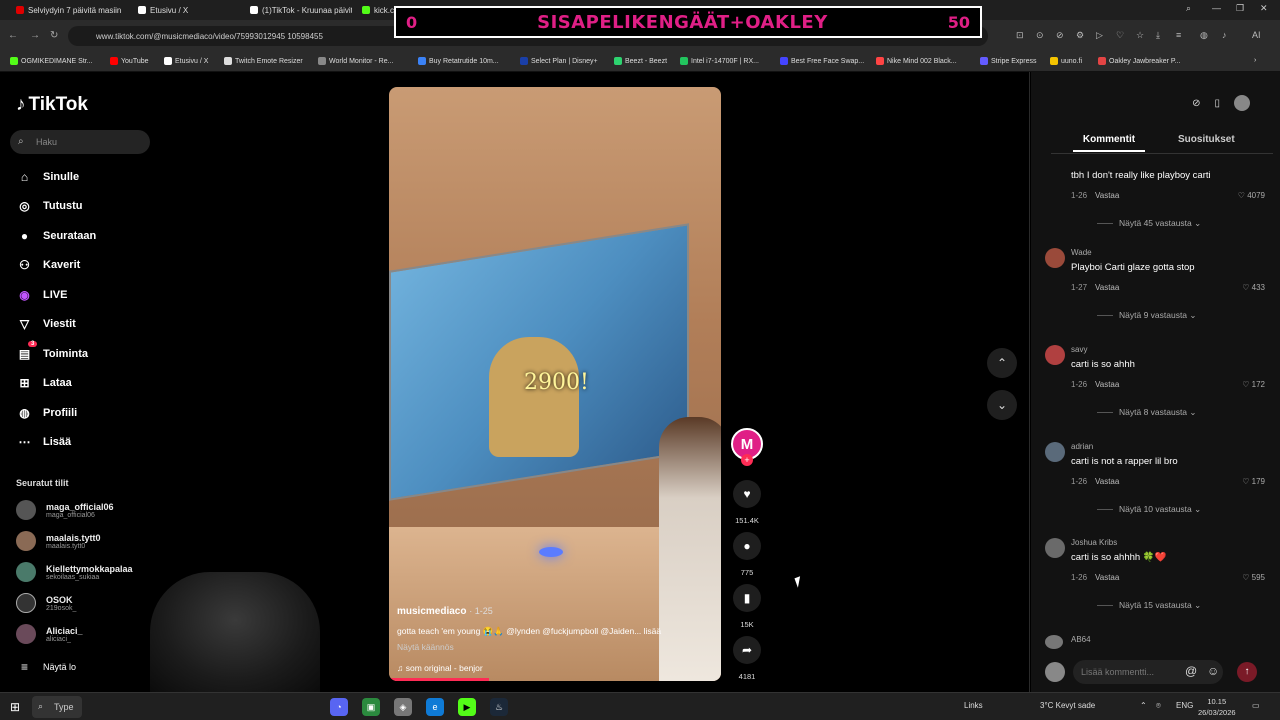  What do you see at coordinates (1008, 61) in the screenshot?
I see `bookmark-item: Stripe Express` at bounding box center [1008, 61].